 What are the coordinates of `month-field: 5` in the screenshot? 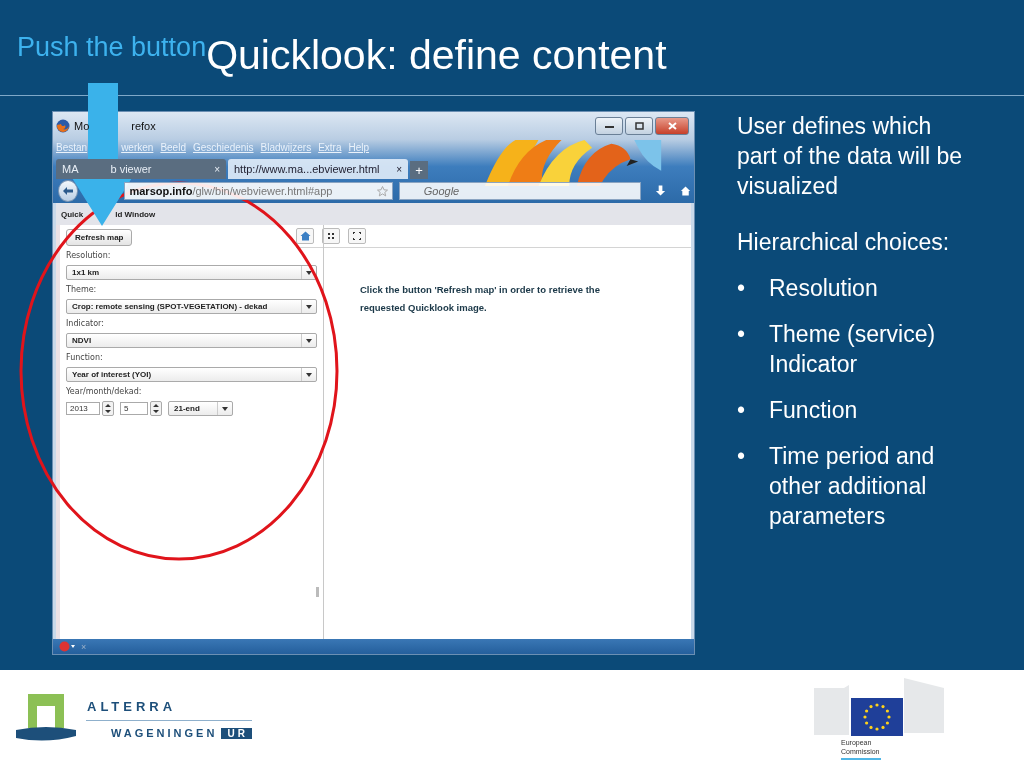 It's located at (134, 408).